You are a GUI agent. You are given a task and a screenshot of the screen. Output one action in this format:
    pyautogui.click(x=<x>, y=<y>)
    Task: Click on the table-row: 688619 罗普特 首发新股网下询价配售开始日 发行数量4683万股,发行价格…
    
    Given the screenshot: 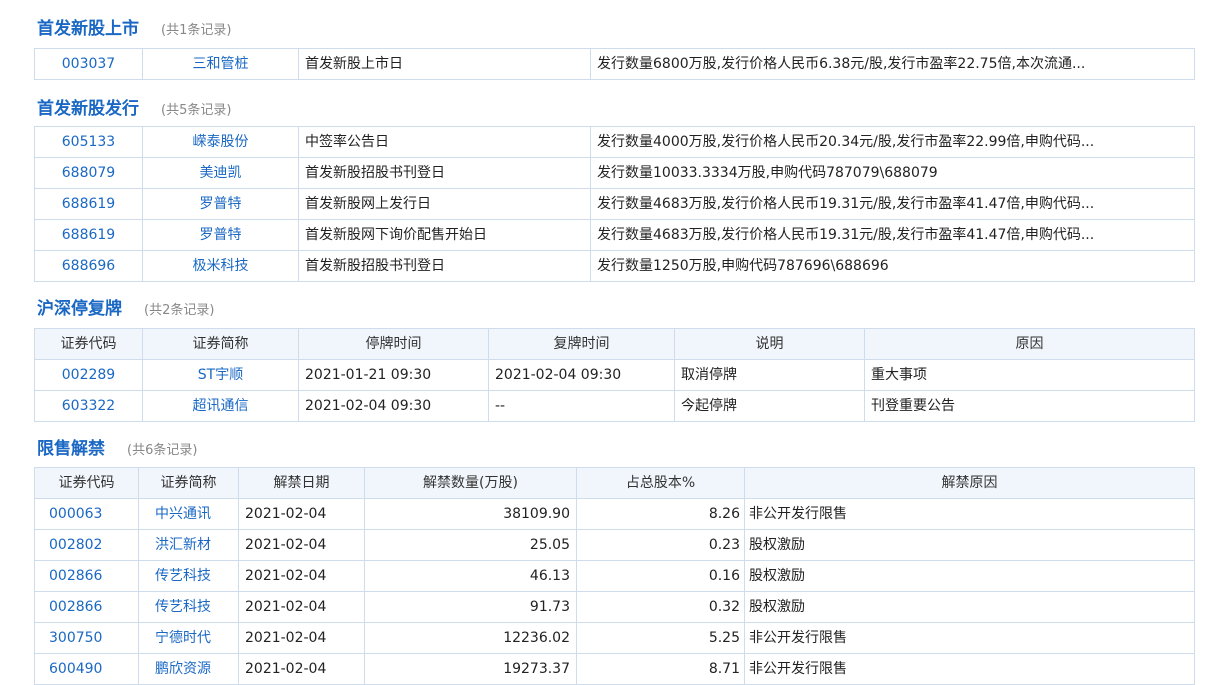 What is the action you would take?
    pyautogui.click(x=614, y=235)
    